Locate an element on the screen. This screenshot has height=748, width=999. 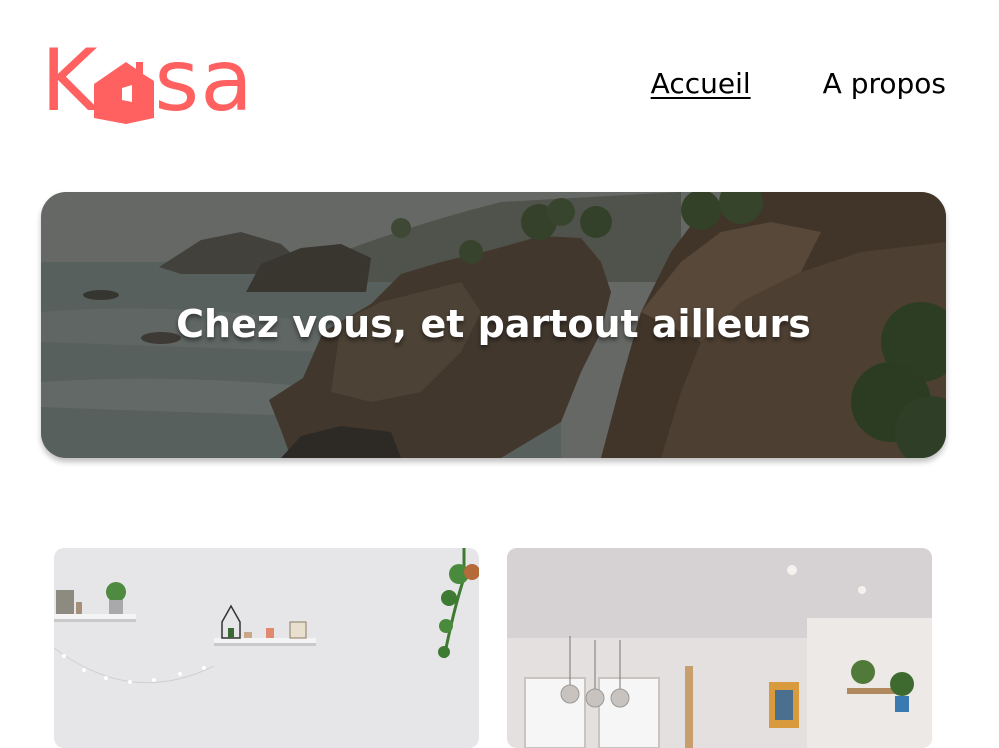
main-nav: Accueil A propos is located at coordinates (798, 84).